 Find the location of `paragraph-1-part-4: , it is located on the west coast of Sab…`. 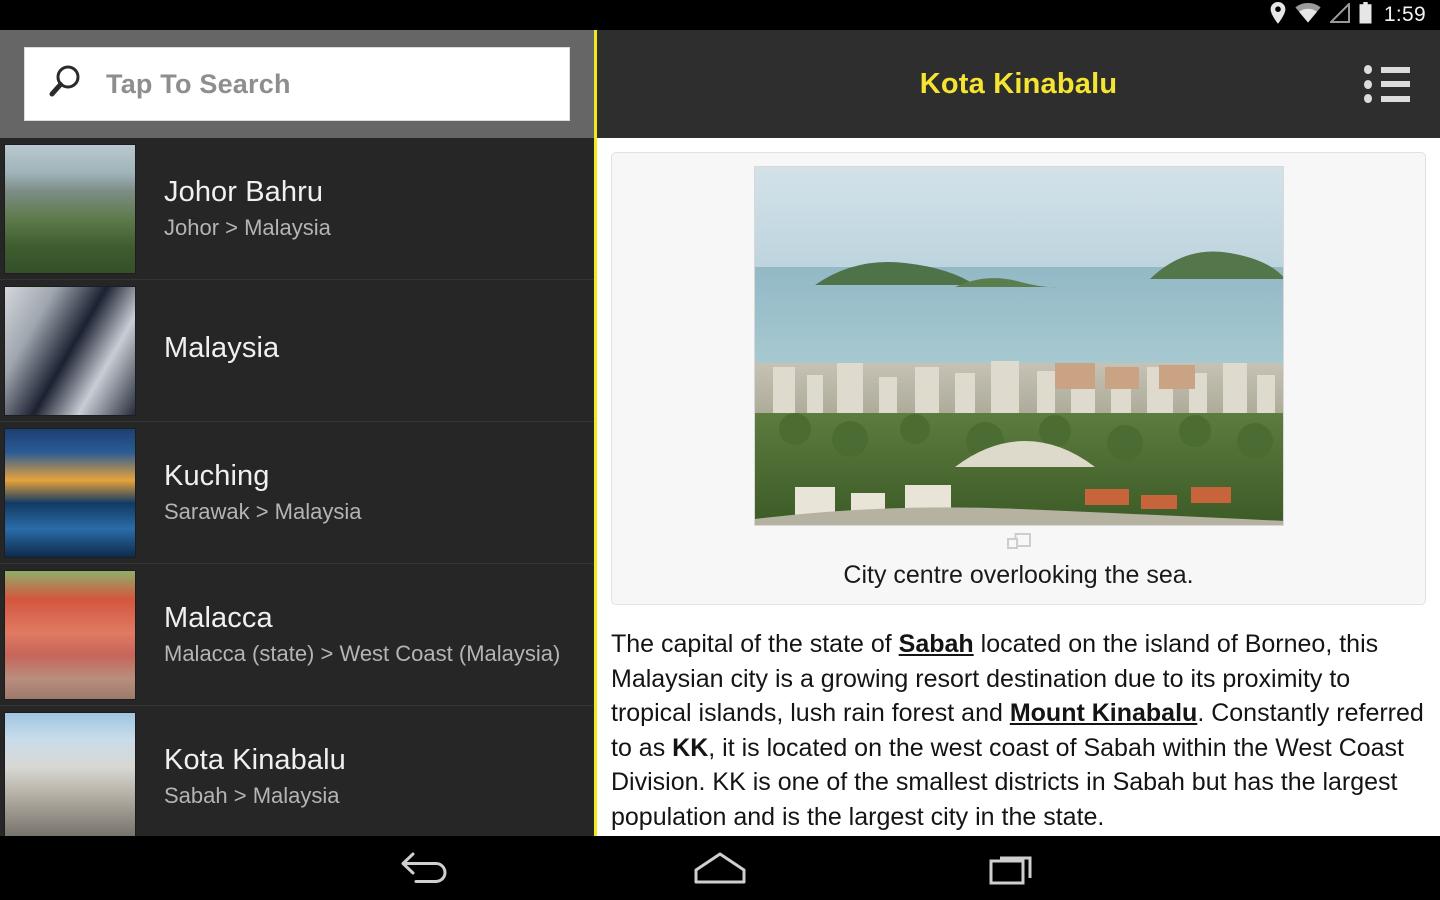

paragraph-1-part-4: , it is located on the west coast of Sab… is located at coordinates (1008, 782).